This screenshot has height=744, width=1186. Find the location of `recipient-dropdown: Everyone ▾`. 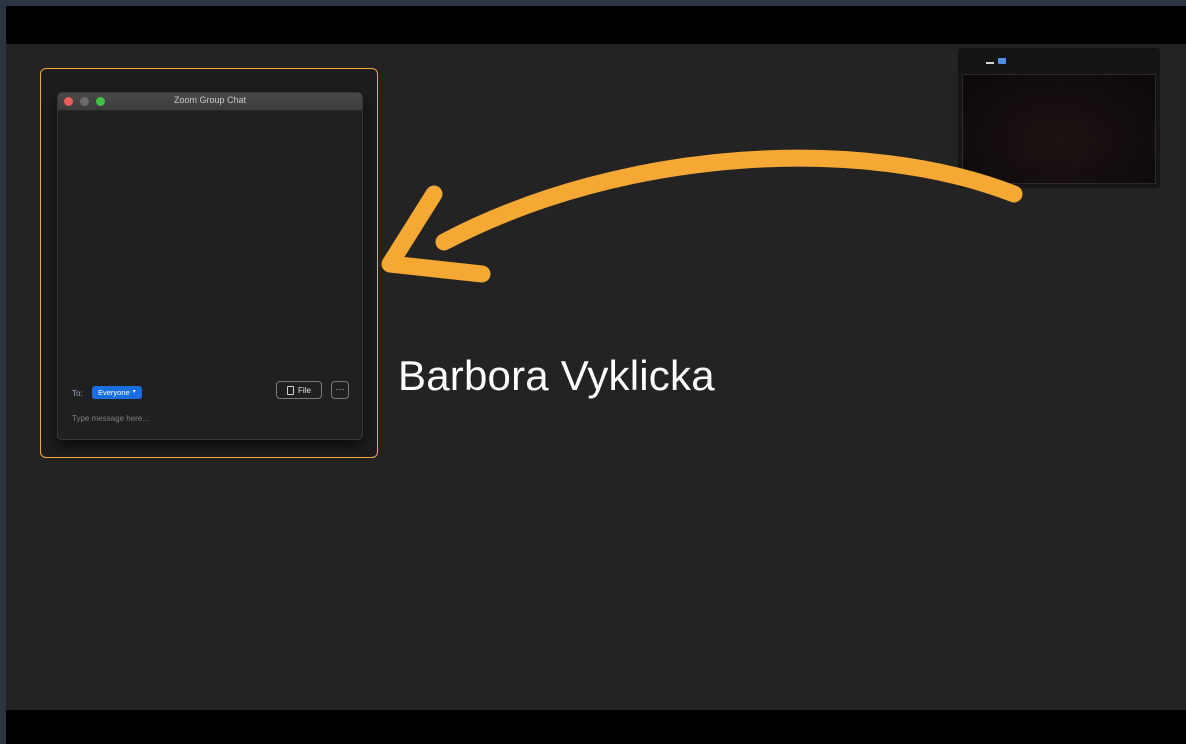

recipient-dropdown: Everyone ▾ is located at coordinates (117, 392).